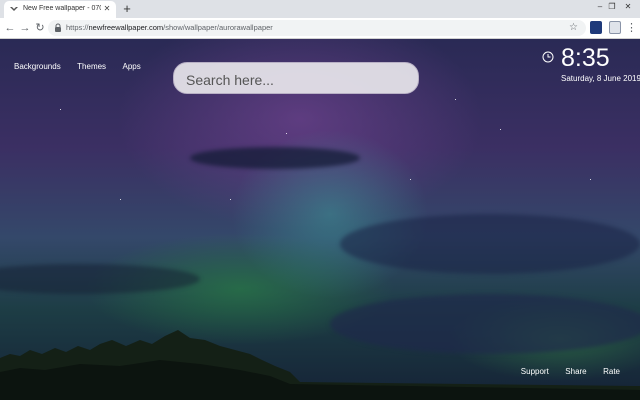  What do you see at coordinates (612, 7) in the screenshot?
I see `restore-button: ❐` at bounding box center [612, 7].